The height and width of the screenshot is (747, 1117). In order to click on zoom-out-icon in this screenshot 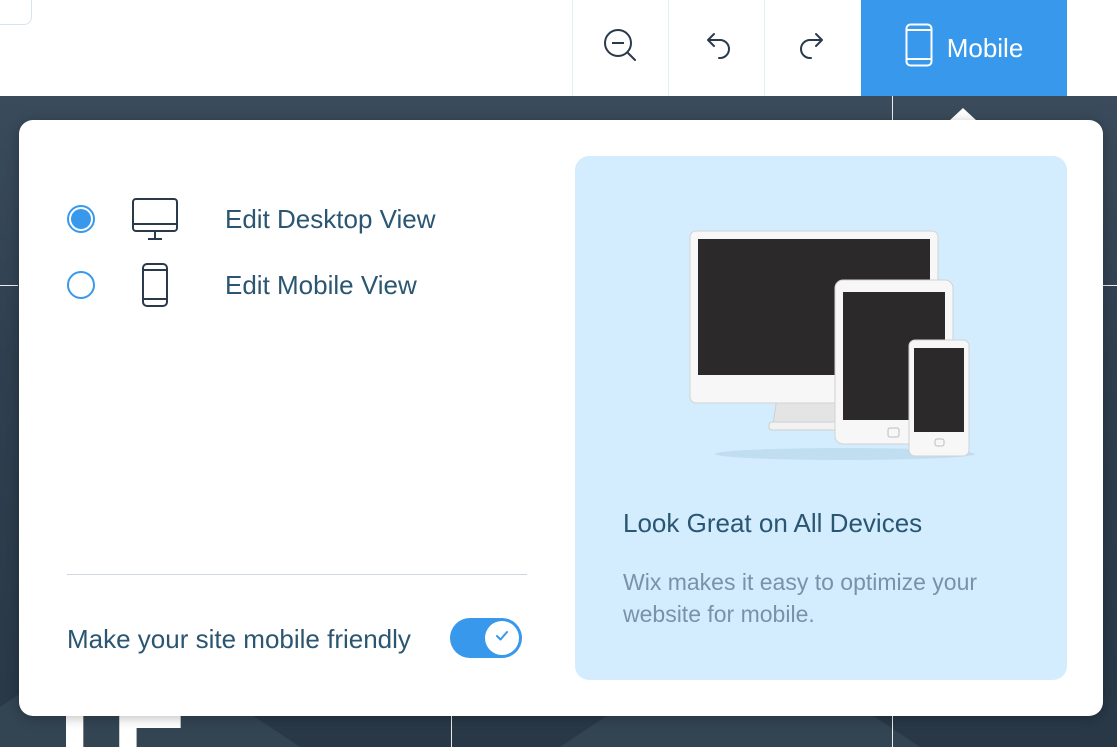, I will do `click(621, 48)`.